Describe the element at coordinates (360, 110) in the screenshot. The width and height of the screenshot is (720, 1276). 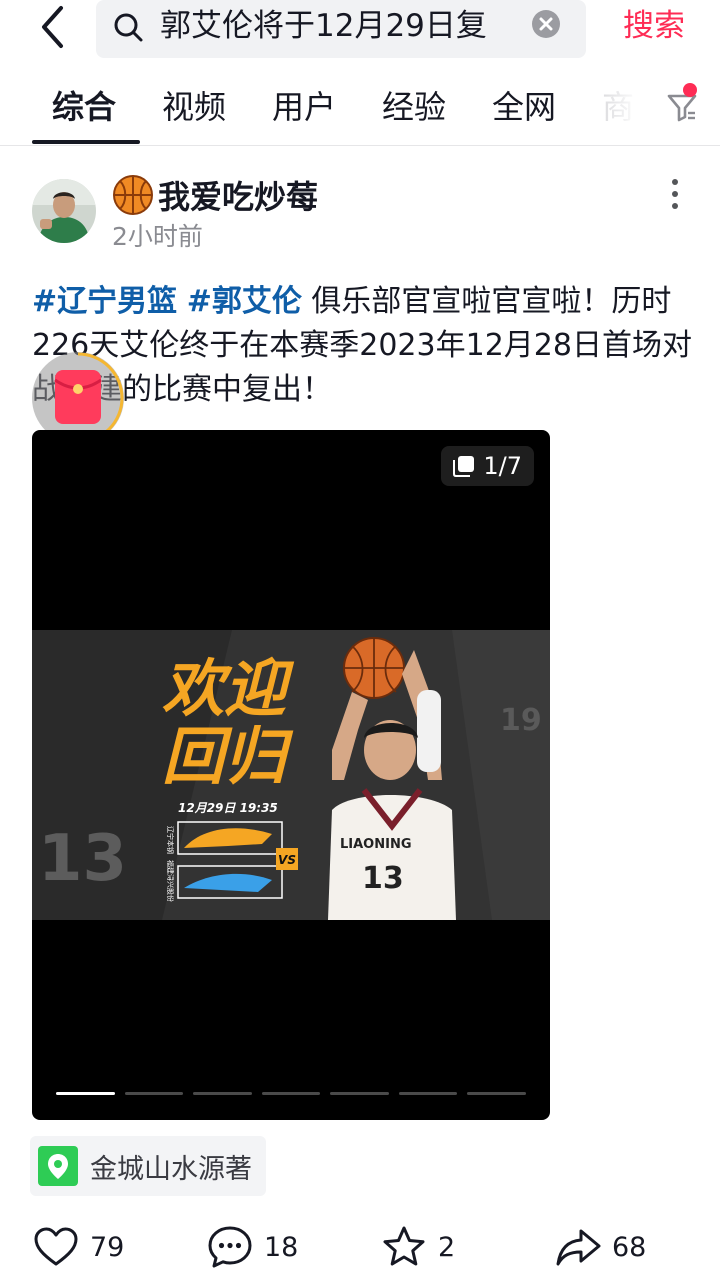
I see `result-tabs: 综合 视频 用户 经验 全网 商` at that location.